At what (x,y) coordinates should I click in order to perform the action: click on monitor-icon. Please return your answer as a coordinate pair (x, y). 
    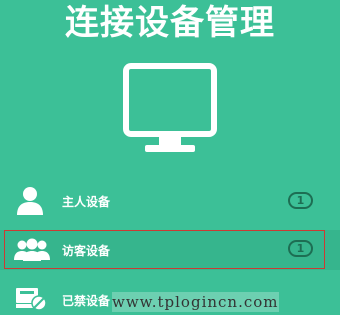
    Looking at the image, I should click on (170, 107).